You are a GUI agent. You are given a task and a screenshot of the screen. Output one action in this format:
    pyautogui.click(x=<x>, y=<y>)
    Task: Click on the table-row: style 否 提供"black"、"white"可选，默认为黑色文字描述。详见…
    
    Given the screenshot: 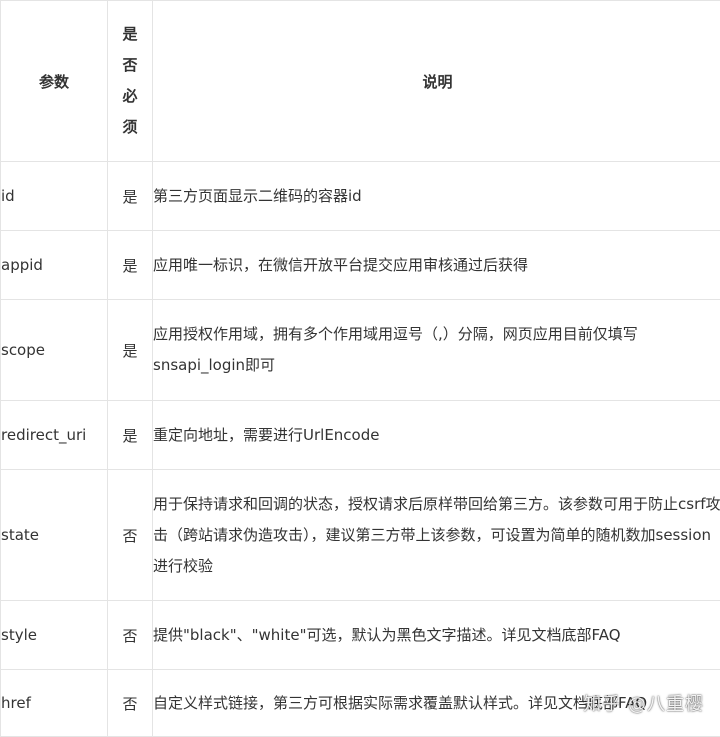 What is the action you would take?
    pyautogui.click(x=360, y=635)
    